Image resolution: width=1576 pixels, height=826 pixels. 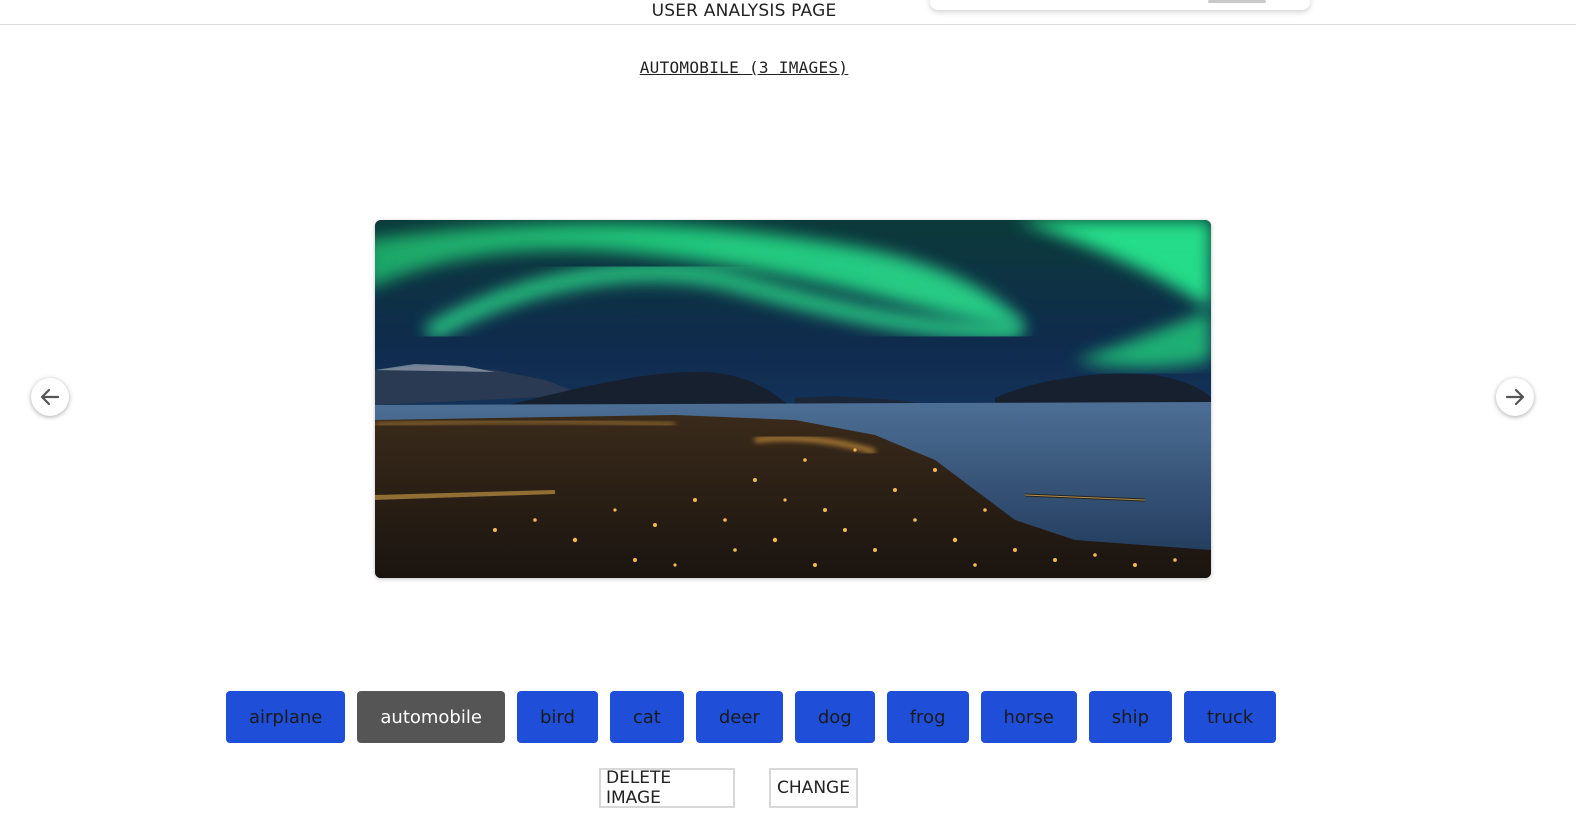 I want to click on label-button-cat: cat, so click(x=646, y=717).